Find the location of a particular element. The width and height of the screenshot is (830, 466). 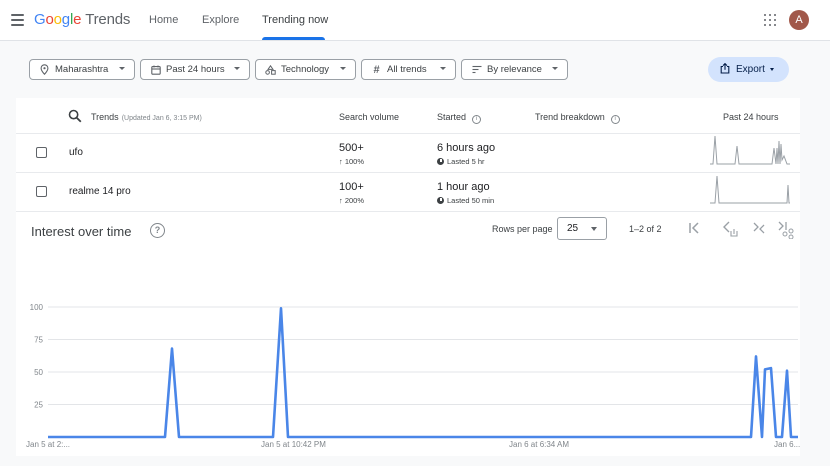

lasted-duration: Lasted 5 hr is located at coordinates (461, 161).